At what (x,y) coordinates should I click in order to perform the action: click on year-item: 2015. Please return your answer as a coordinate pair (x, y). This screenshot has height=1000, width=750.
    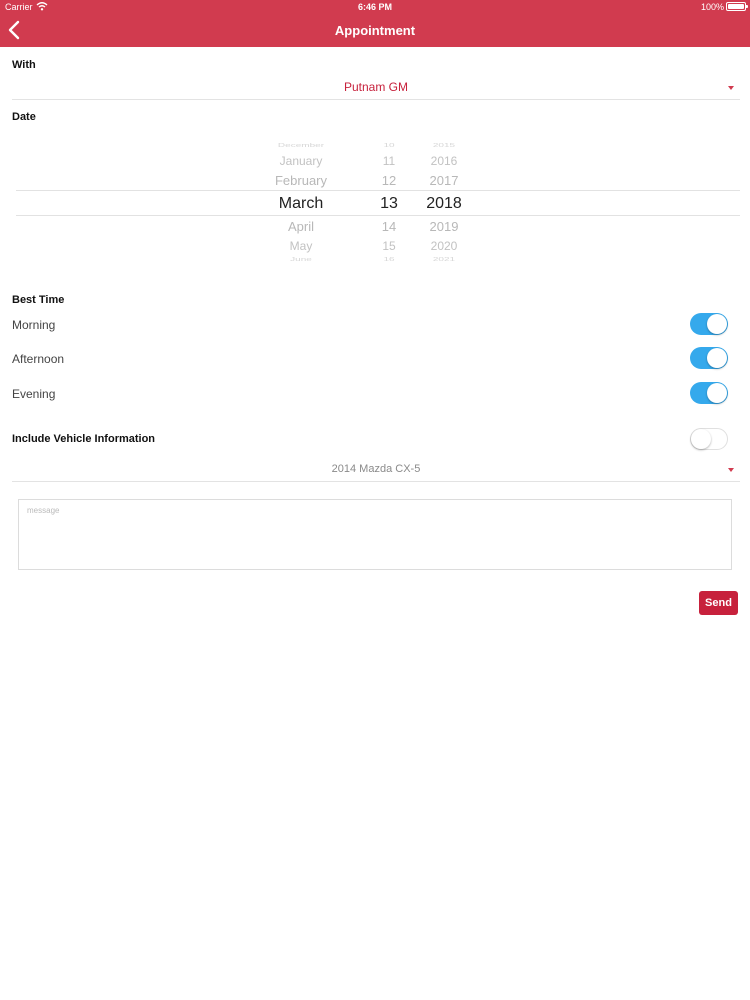
    Looking at the image, I should click on (444, 145).